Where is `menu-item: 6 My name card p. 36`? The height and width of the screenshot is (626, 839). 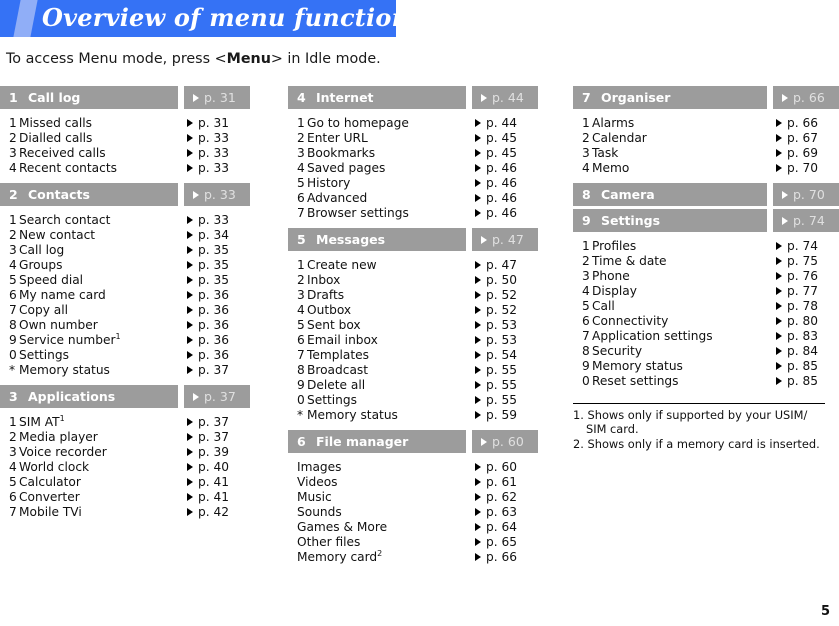
menu-item: 6 My name card p. 36 is located at coordinates (125, 295).